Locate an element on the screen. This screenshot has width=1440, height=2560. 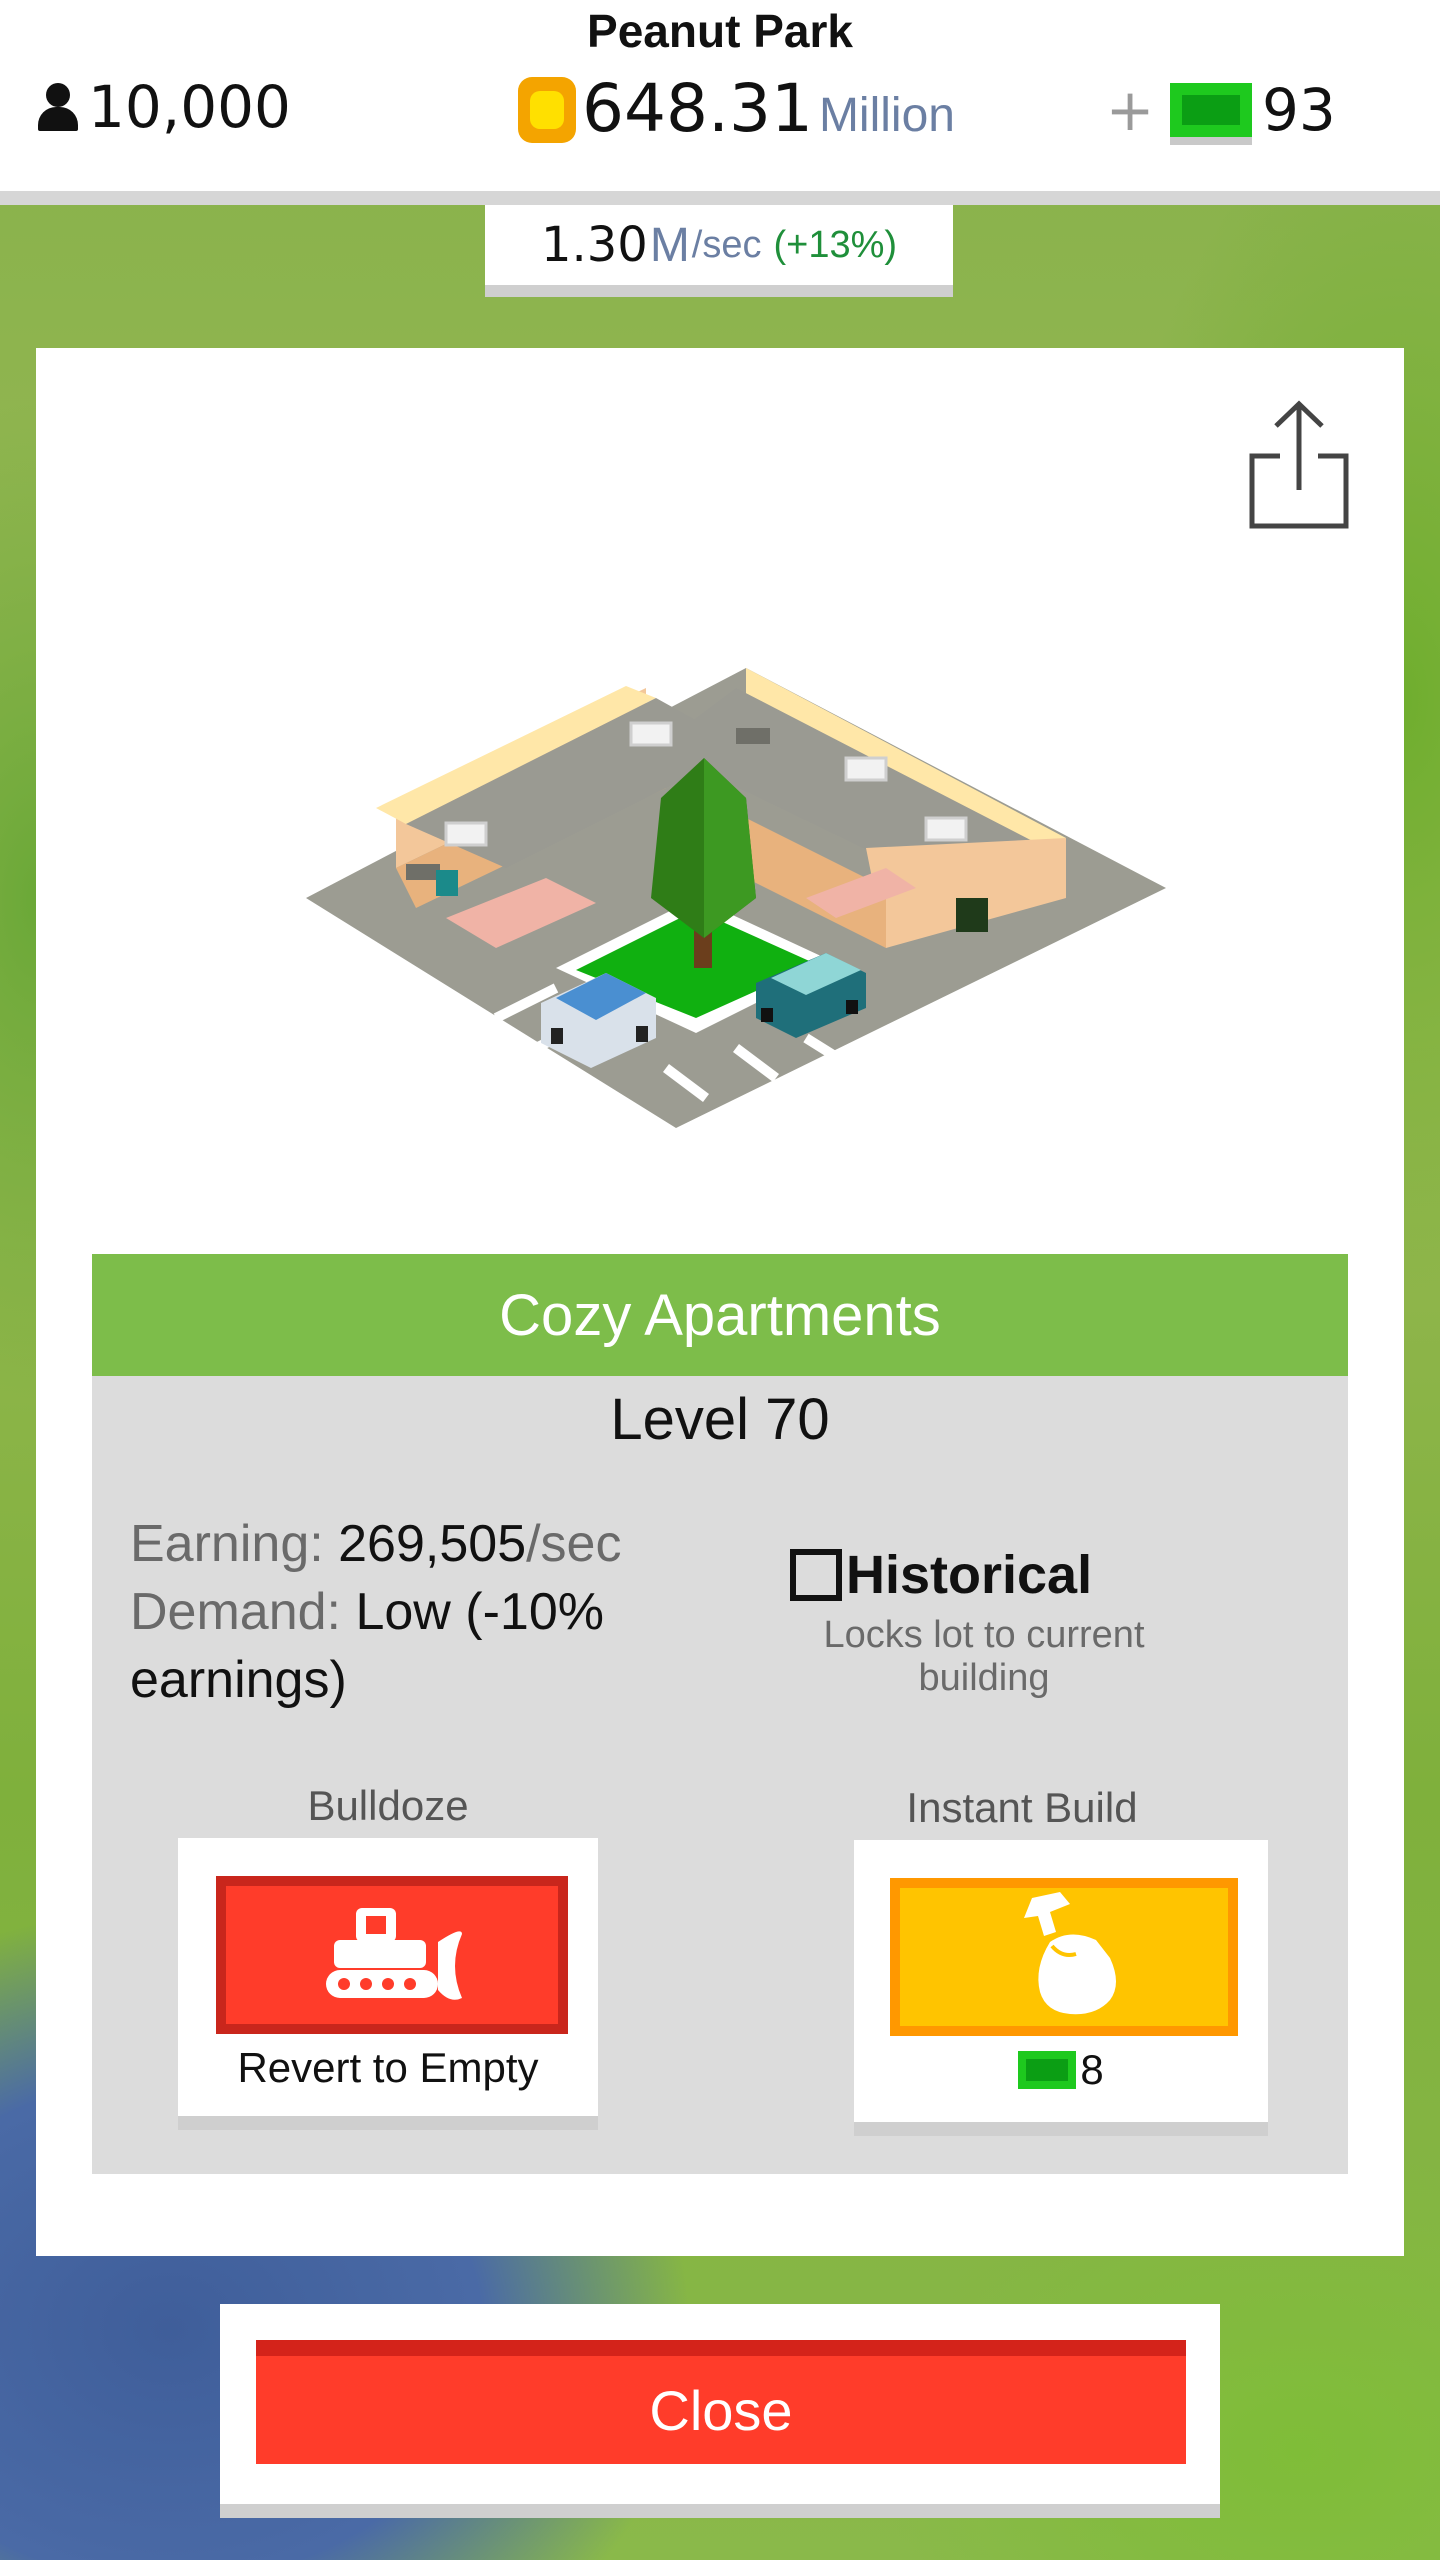
earning-value: 269,505 is located at coordinates (432, 1544).